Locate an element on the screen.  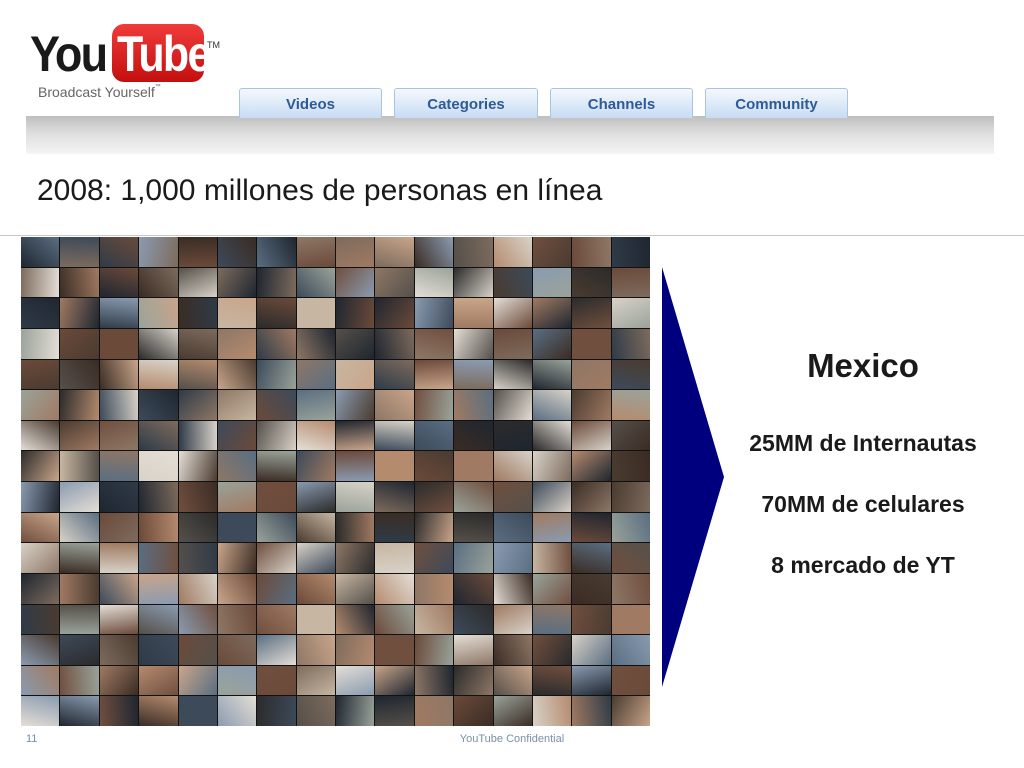
logo-you-text: You is located at coordinates (69, 54).